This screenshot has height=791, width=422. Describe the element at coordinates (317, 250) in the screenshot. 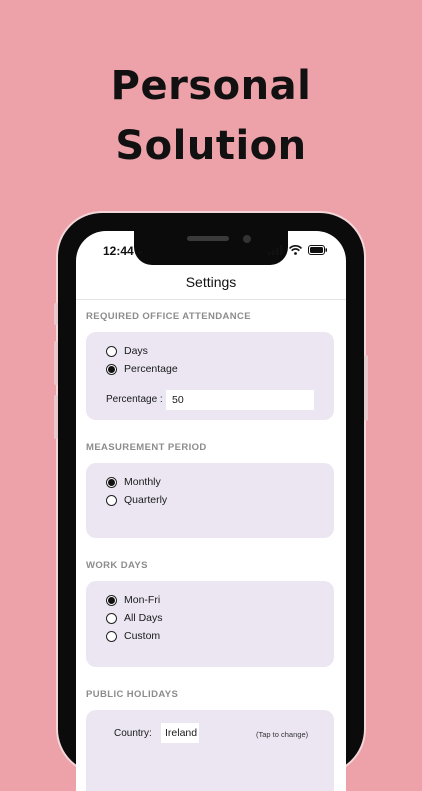

I see `battery-icon` at that location.